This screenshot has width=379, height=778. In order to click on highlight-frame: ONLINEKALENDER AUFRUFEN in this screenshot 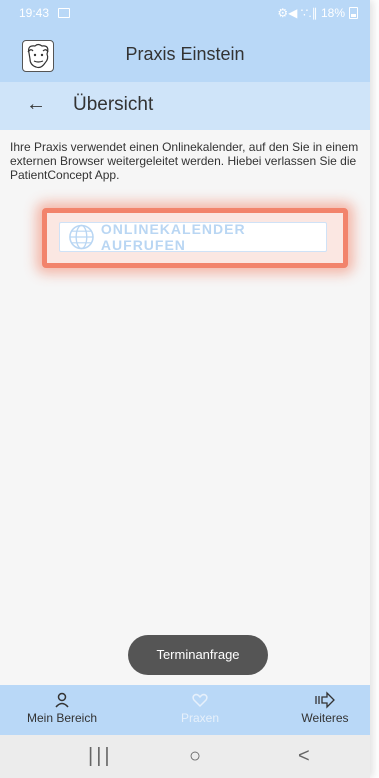, I will do `click(195, 238)`.